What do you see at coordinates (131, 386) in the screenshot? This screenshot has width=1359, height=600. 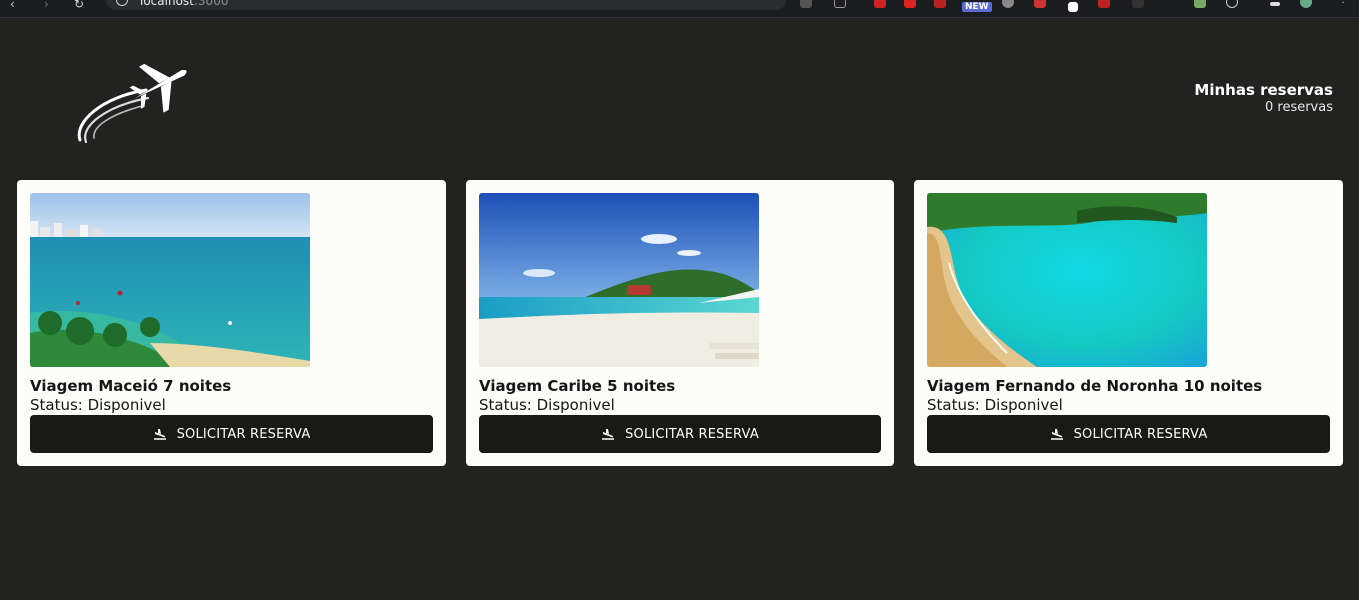 I see `trip-title: Viagem Maceió 7 noites` at bounding box center [131, 386].